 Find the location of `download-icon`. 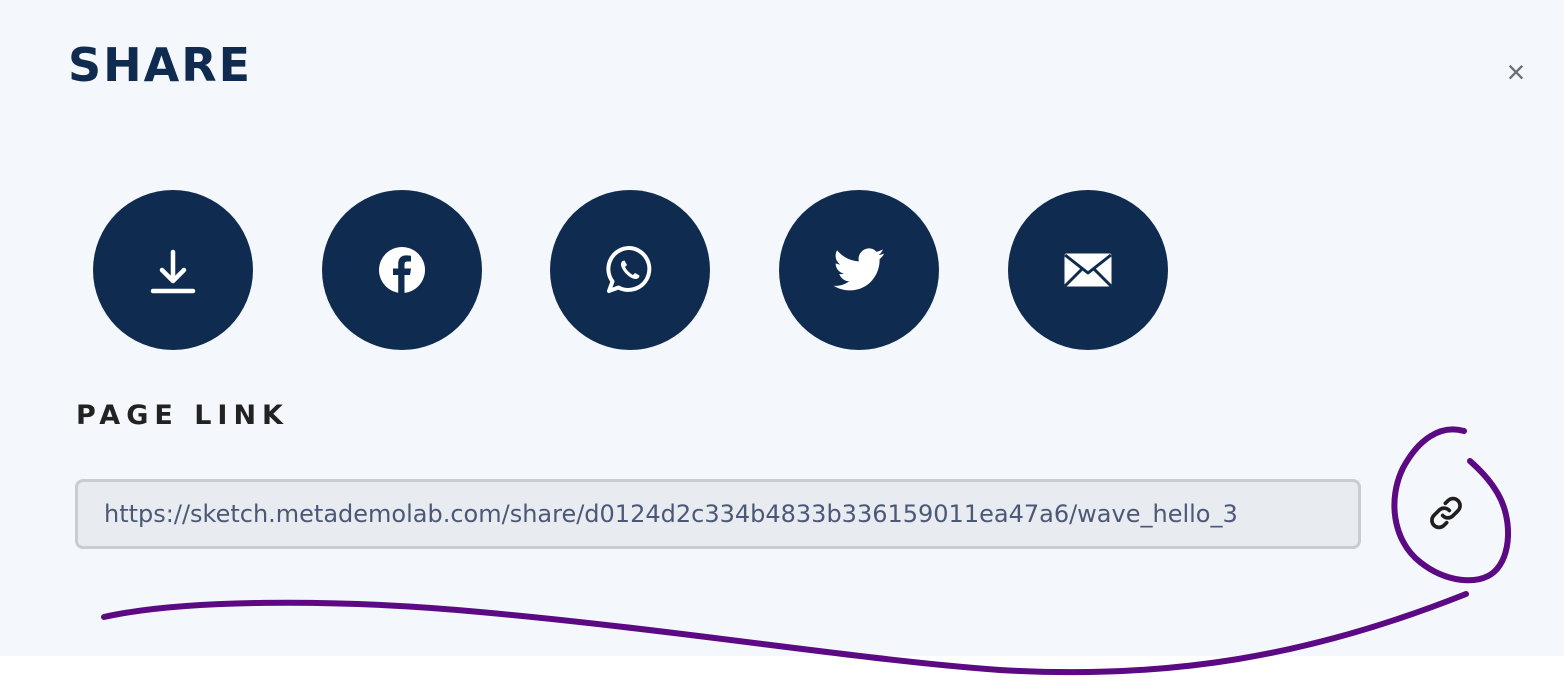

download-icon is located at coordinates (173, 271).